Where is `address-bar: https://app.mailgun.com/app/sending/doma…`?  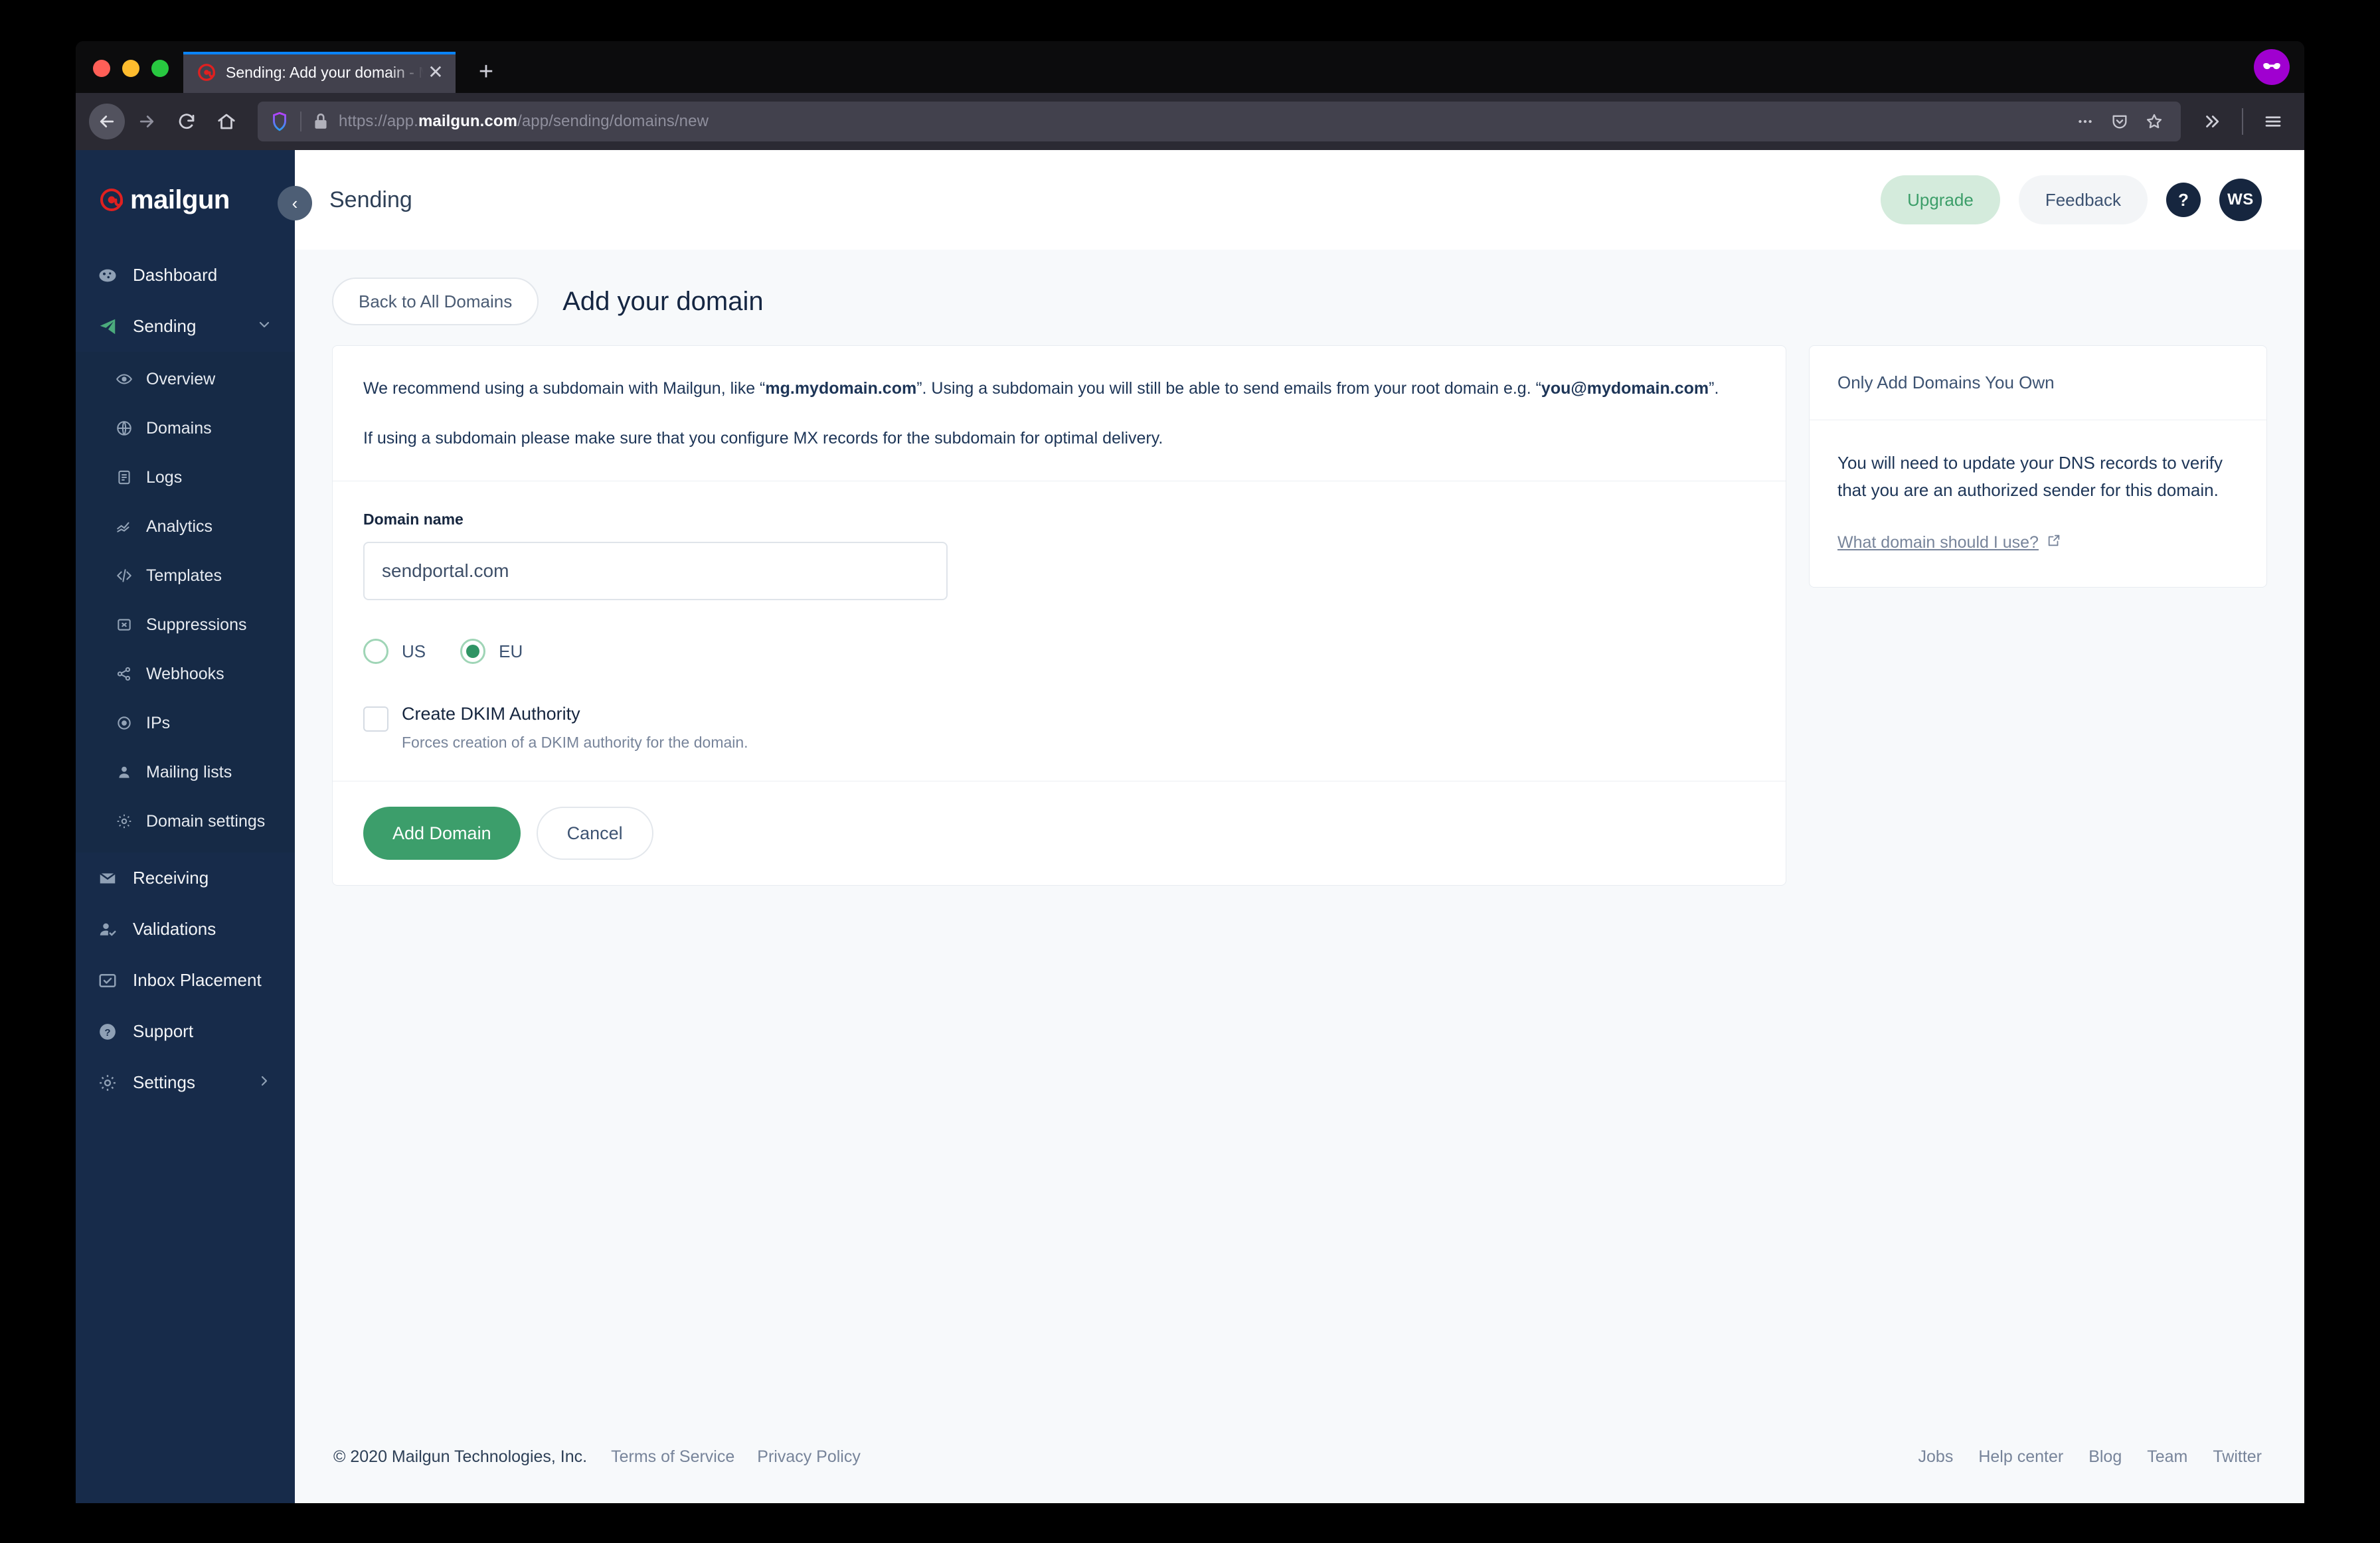 address-bar: https://app.mailgun.com/app/sending/doma… is located at coordinates (1219, 121).